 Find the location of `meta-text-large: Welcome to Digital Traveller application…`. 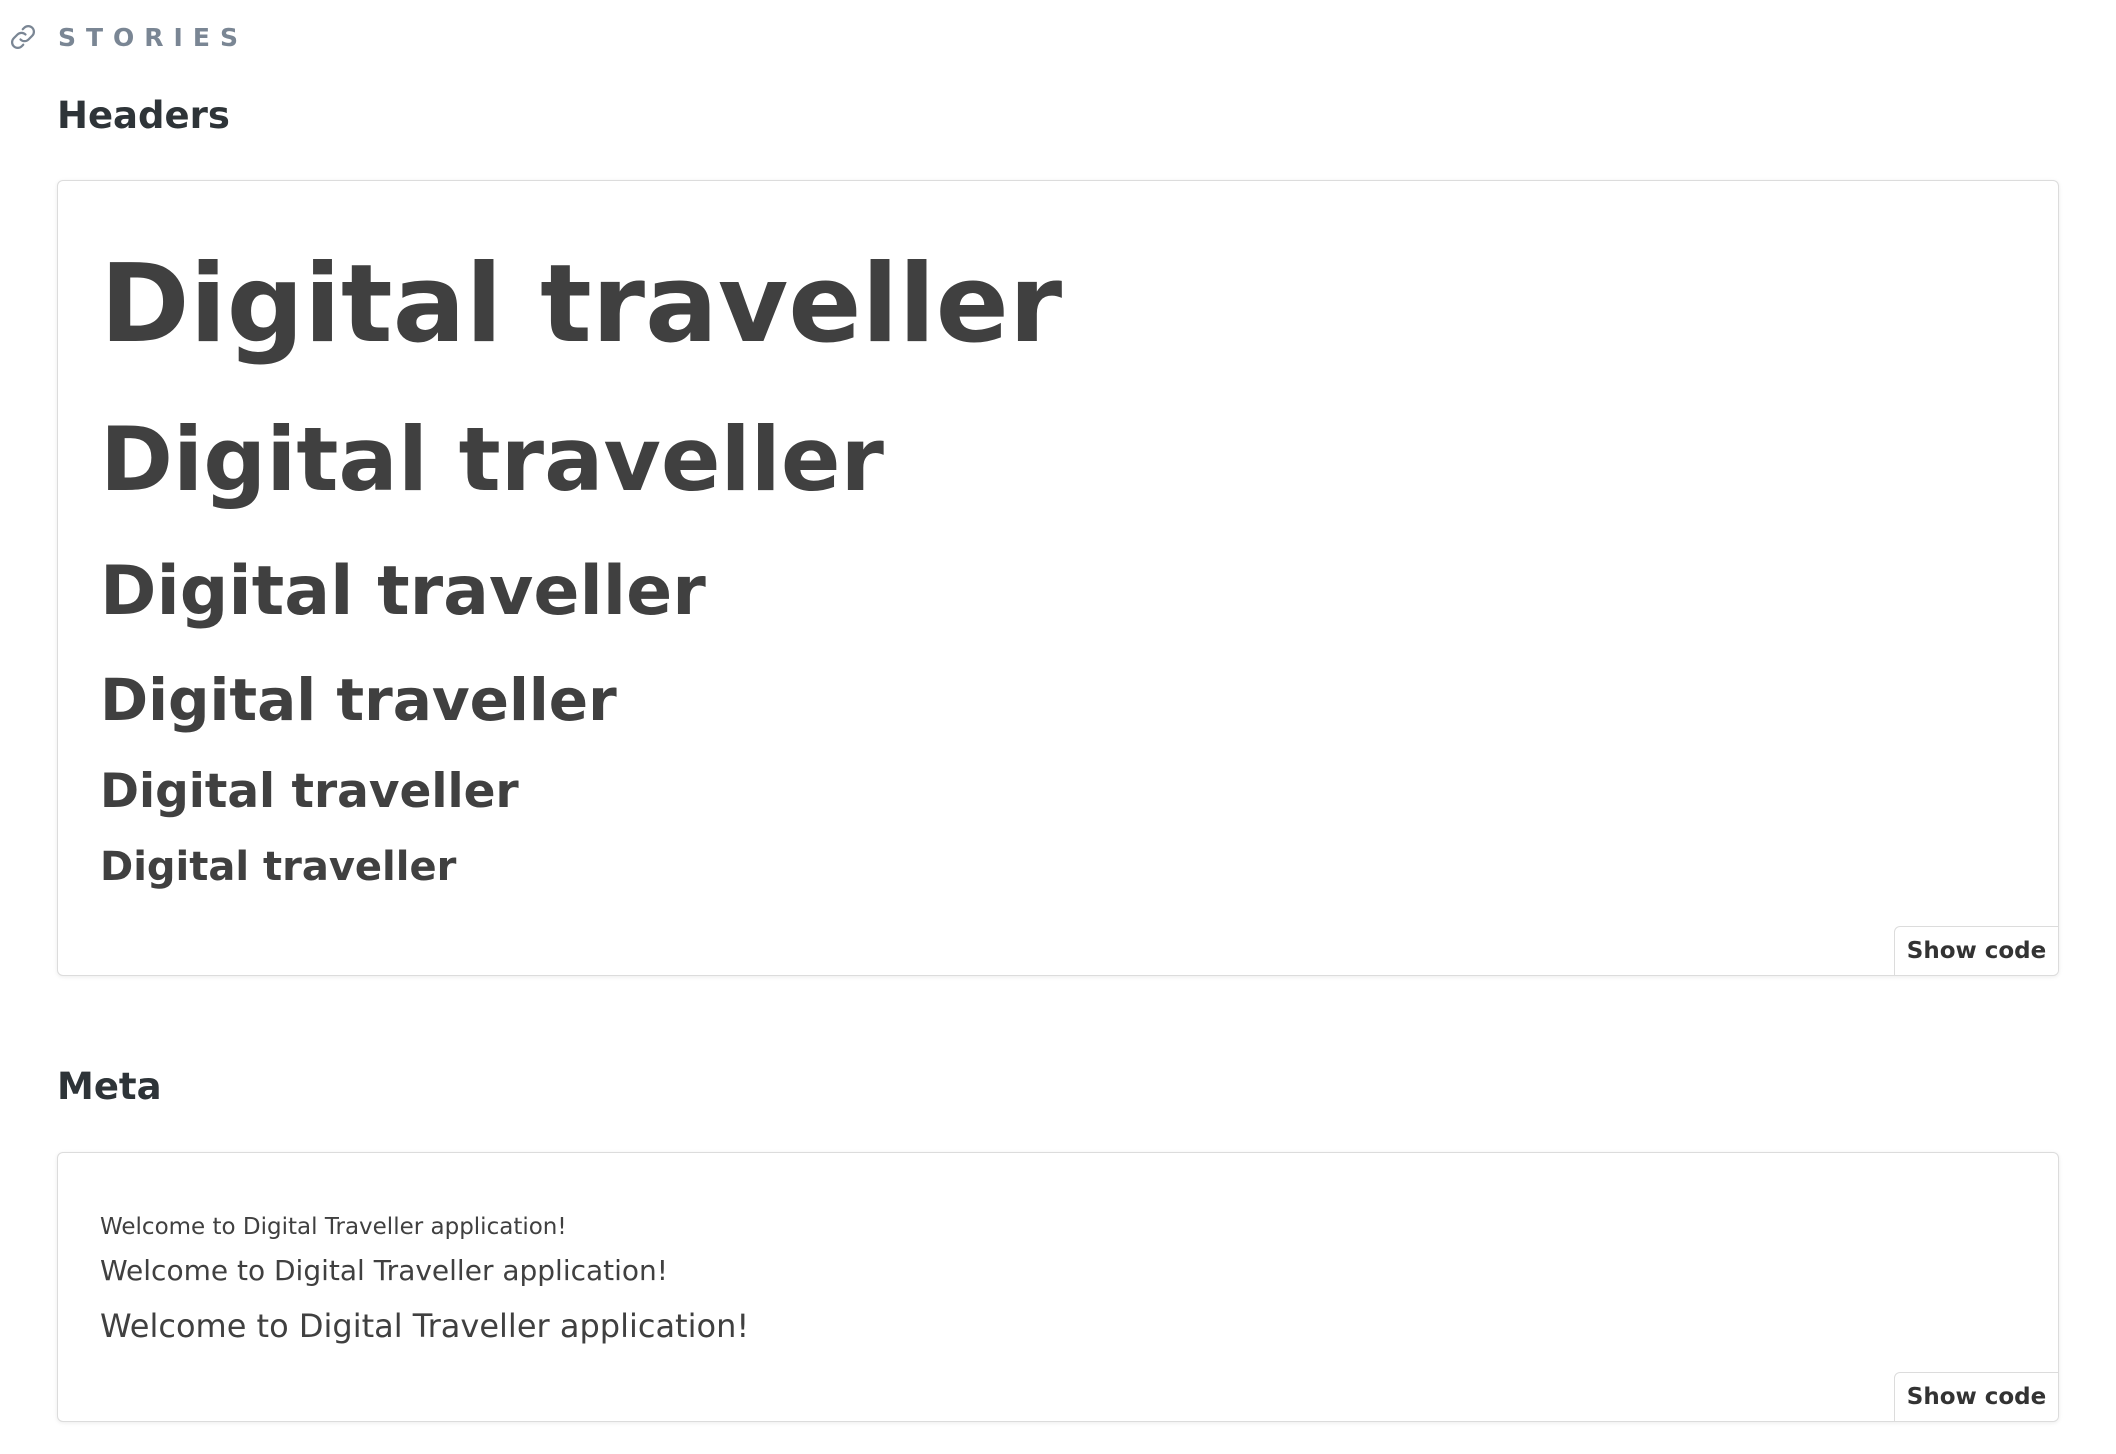

meta-text-large: Welcome to Digital Traveller application… is located at coordinates (425, 1326).